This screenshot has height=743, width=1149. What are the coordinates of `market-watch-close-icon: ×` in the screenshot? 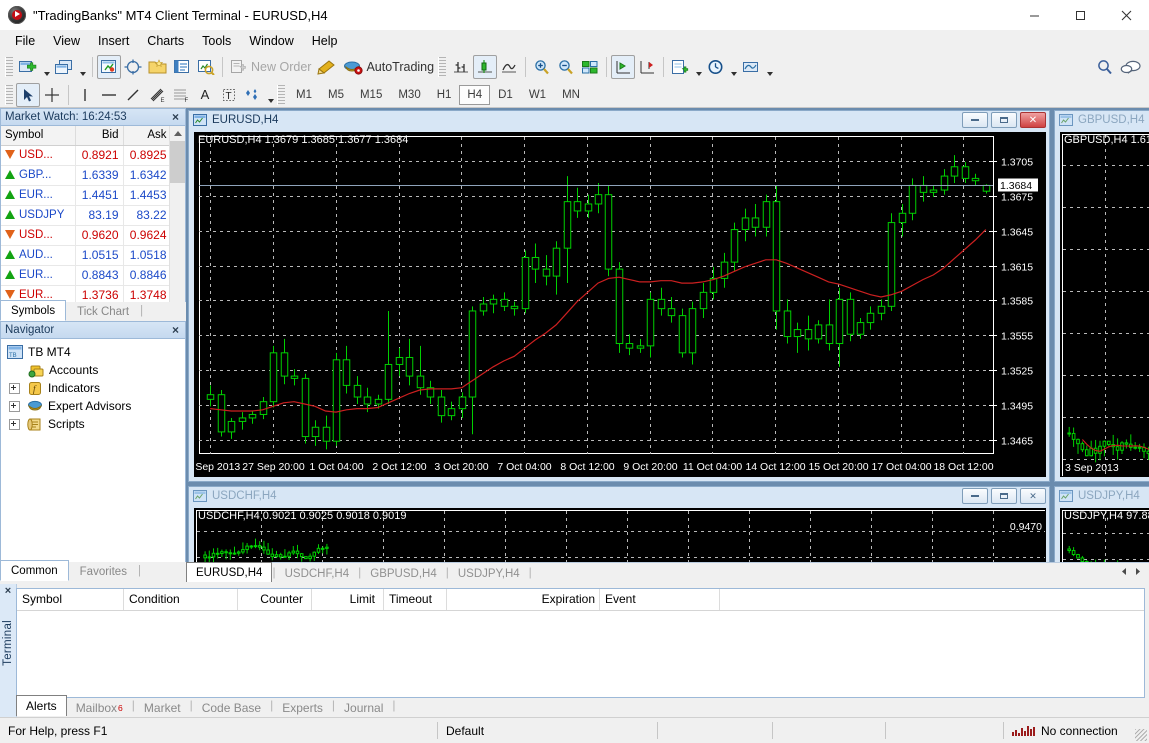 It's located at (175, 117).